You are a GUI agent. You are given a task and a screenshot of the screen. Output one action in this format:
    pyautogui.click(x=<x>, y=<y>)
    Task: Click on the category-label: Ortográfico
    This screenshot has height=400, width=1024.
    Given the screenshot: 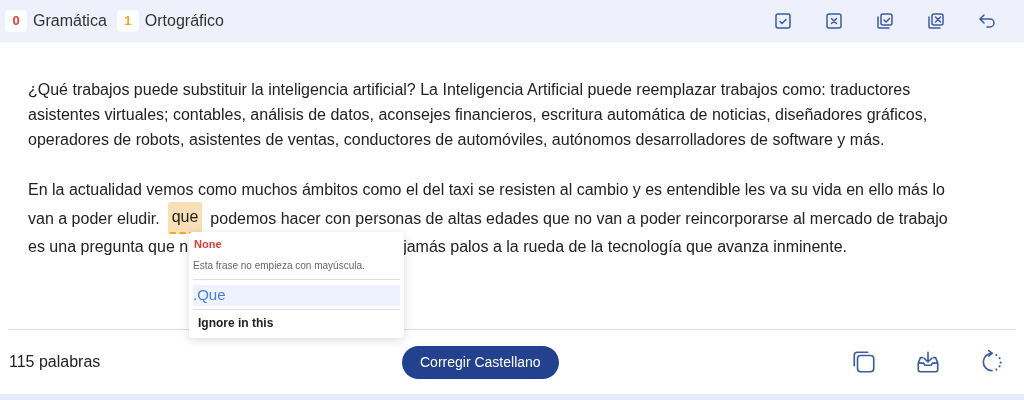 What is the action you would take?
    pyautogui.click(x=184, y=21)
    